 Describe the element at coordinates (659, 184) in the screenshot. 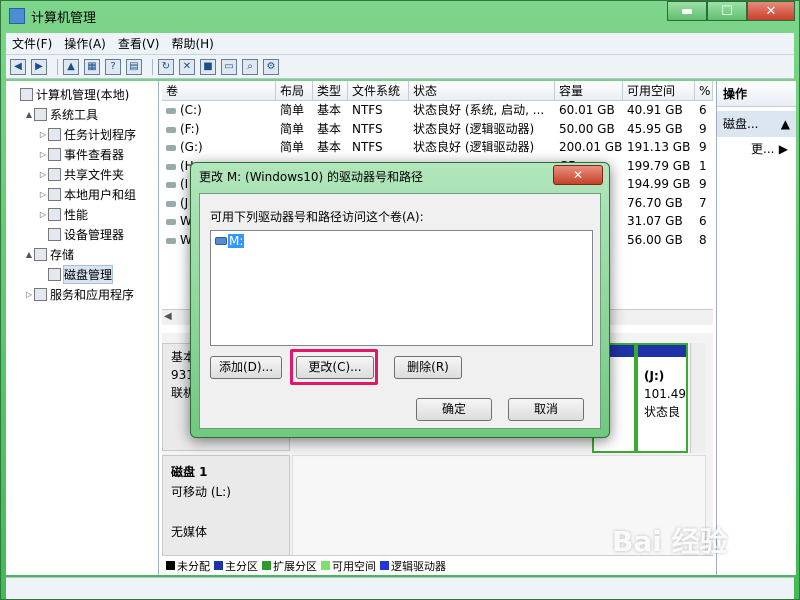

I see `table-cell: 194.99 GB` at that location.